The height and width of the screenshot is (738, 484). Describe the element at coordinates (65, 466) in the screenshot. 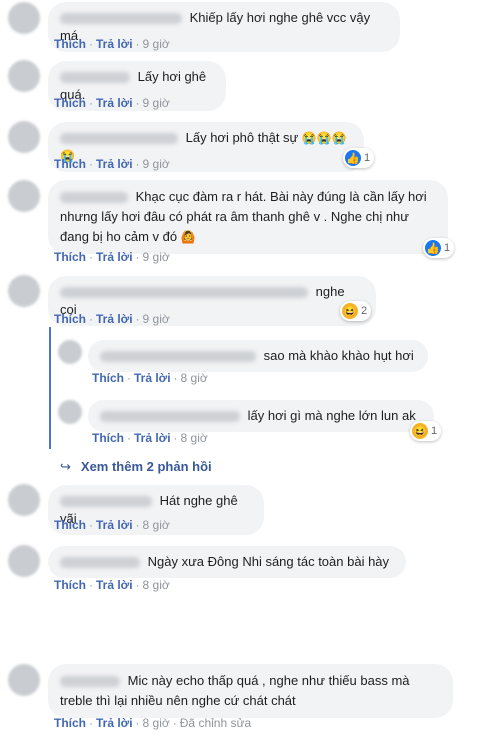

I see `reply-arrow-icon: ↪` at that location.